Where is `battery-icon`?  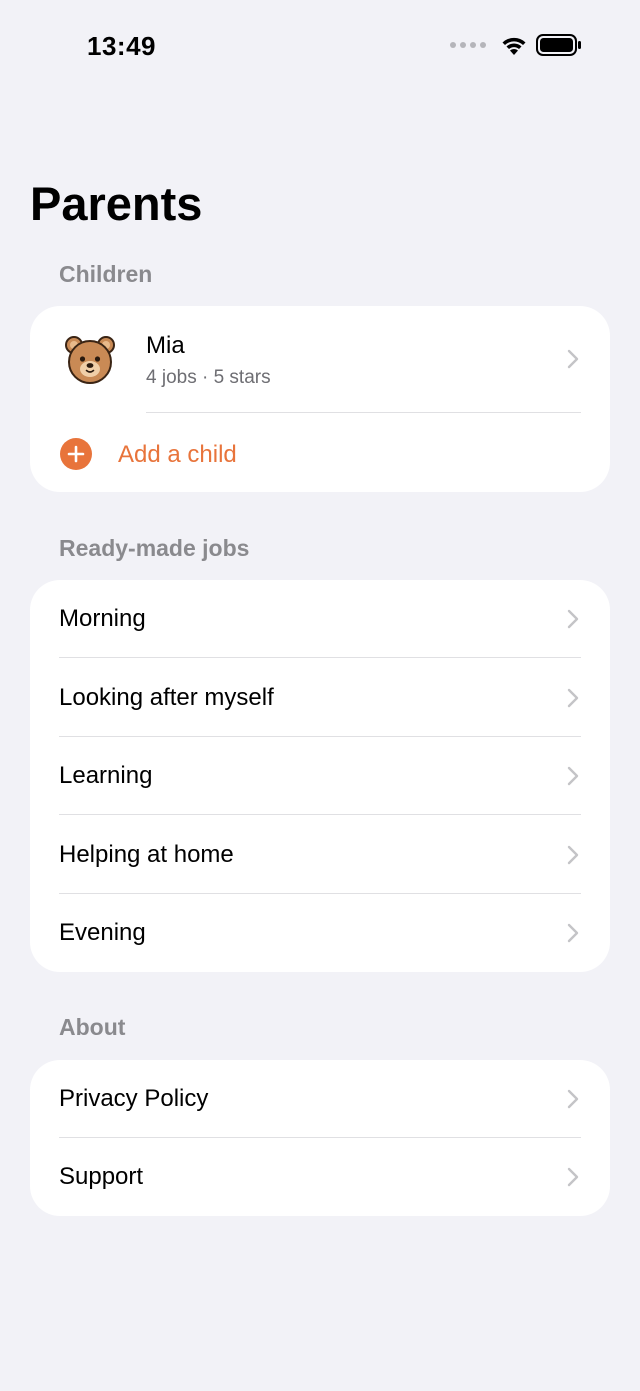
battery-icon is located at coordinates (558, 45).